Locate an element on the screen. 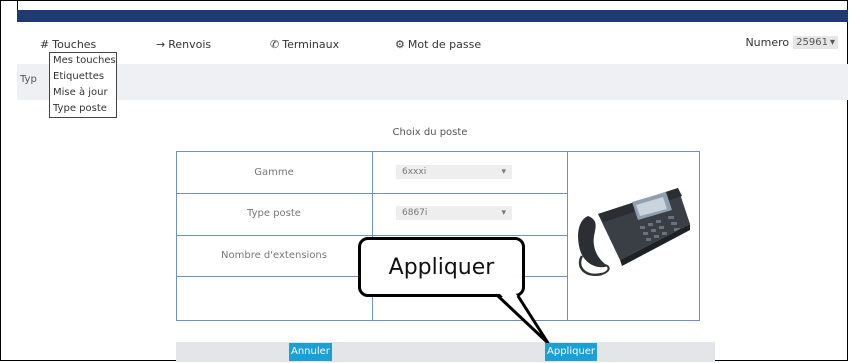  apply-button: Appliquer is located at coordinates (571, 352).